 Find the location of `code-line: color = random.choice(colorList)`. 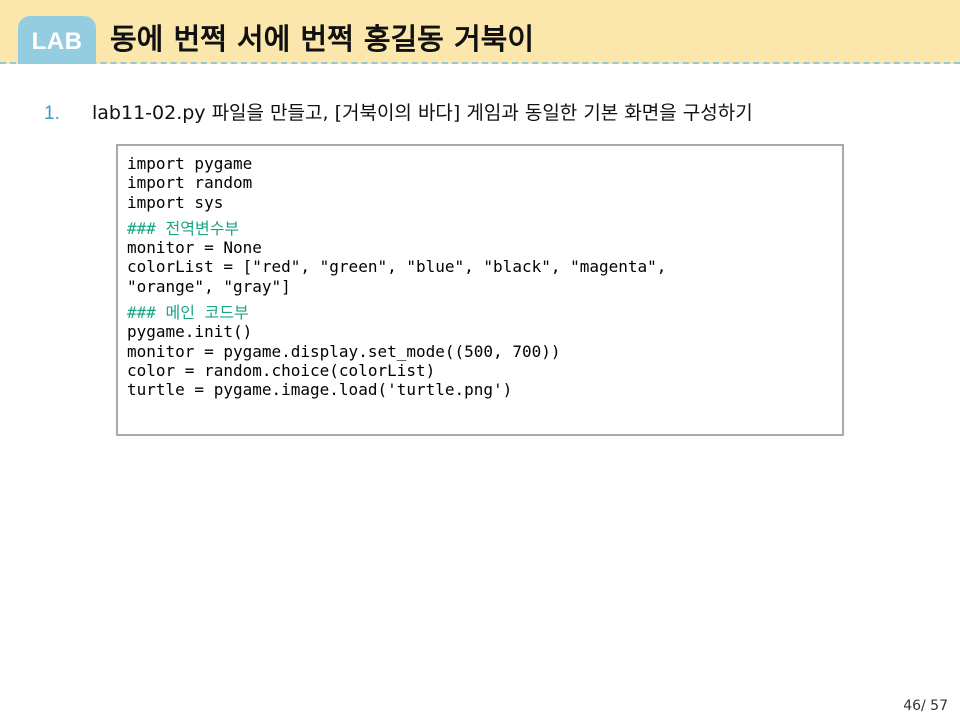

code-line: color = random.choice(colorList) is located at coordinates (281, 370).